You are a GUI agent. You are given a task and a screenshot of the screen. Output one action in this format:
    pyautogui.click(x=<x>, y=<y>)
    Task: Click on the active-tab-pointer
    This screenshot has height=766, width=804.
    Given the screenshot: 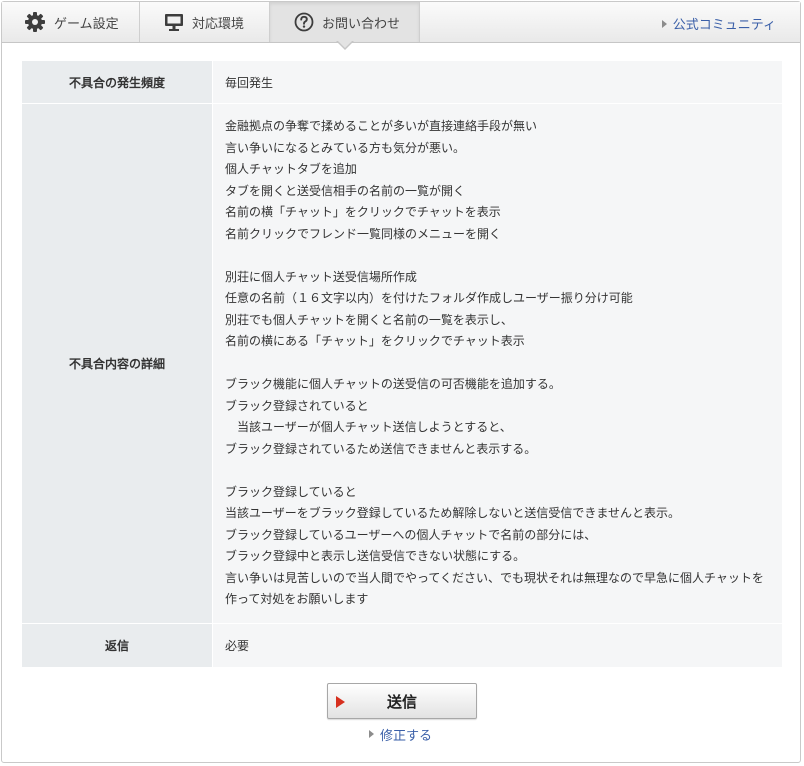 What is the action you would take?
    pyautogui.click(x=345, y=44)
    